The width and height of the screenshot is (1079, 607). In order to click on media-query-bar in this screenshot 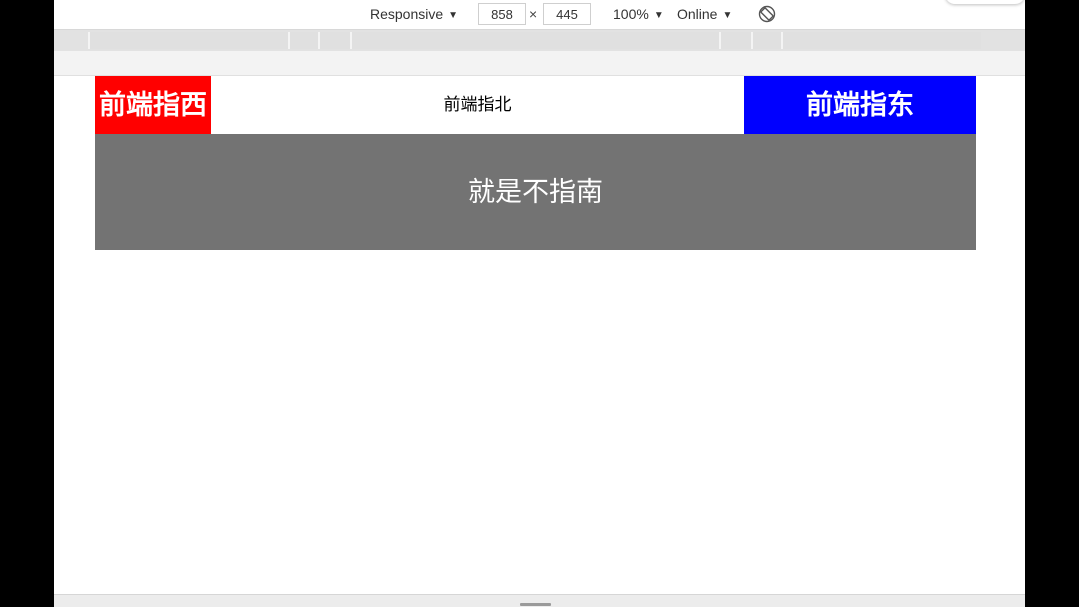, I will do `click(539, 40)`.